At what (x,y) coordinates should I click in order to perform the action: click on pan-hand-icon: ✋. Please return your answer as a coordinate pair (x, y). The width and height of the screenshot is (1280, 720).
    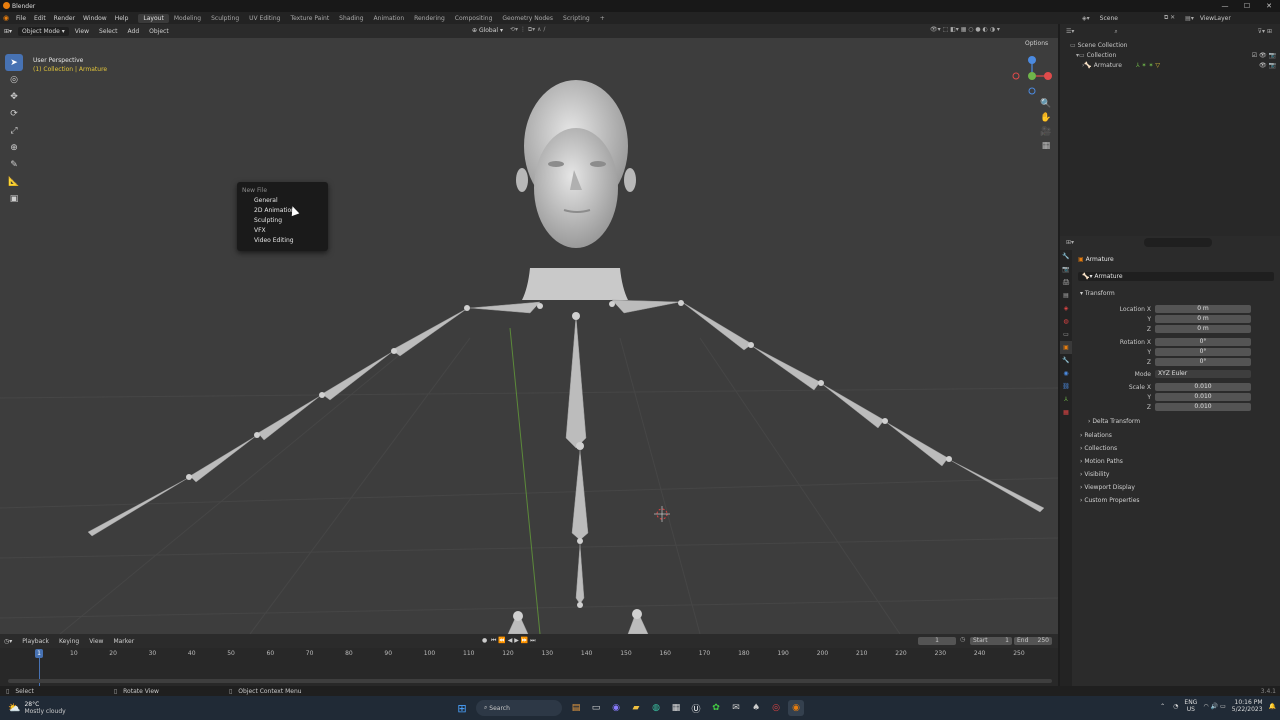
    Looking at the image, I should click on (1046, 118).